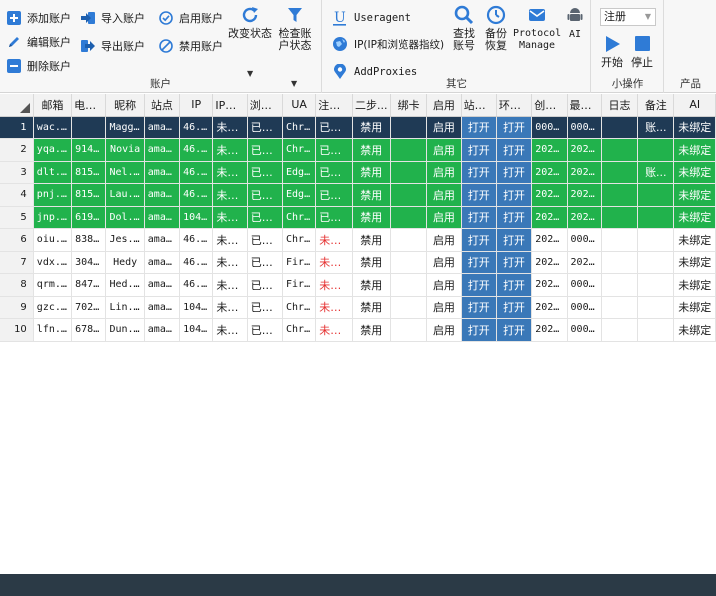  Describe the element at coordinates (125, 262) in the screenshot. I see `cell-nick: Hedy` at that location.